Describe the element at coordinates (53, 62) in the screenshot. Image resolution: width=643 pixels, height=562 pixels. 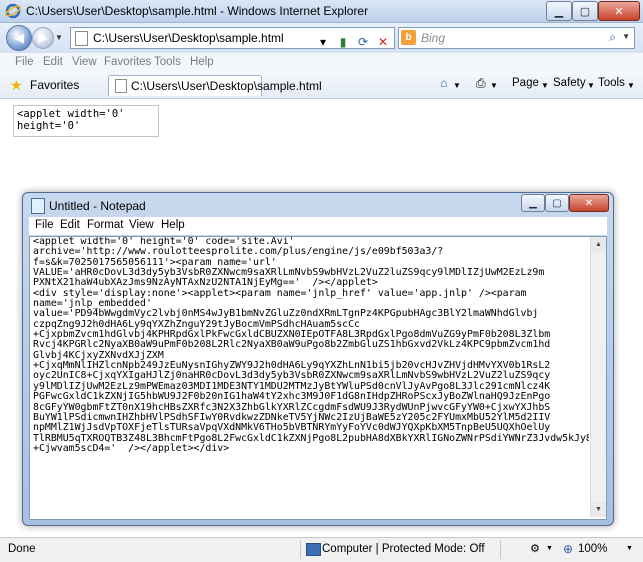
I see `menu-edit: Edit` at that location.